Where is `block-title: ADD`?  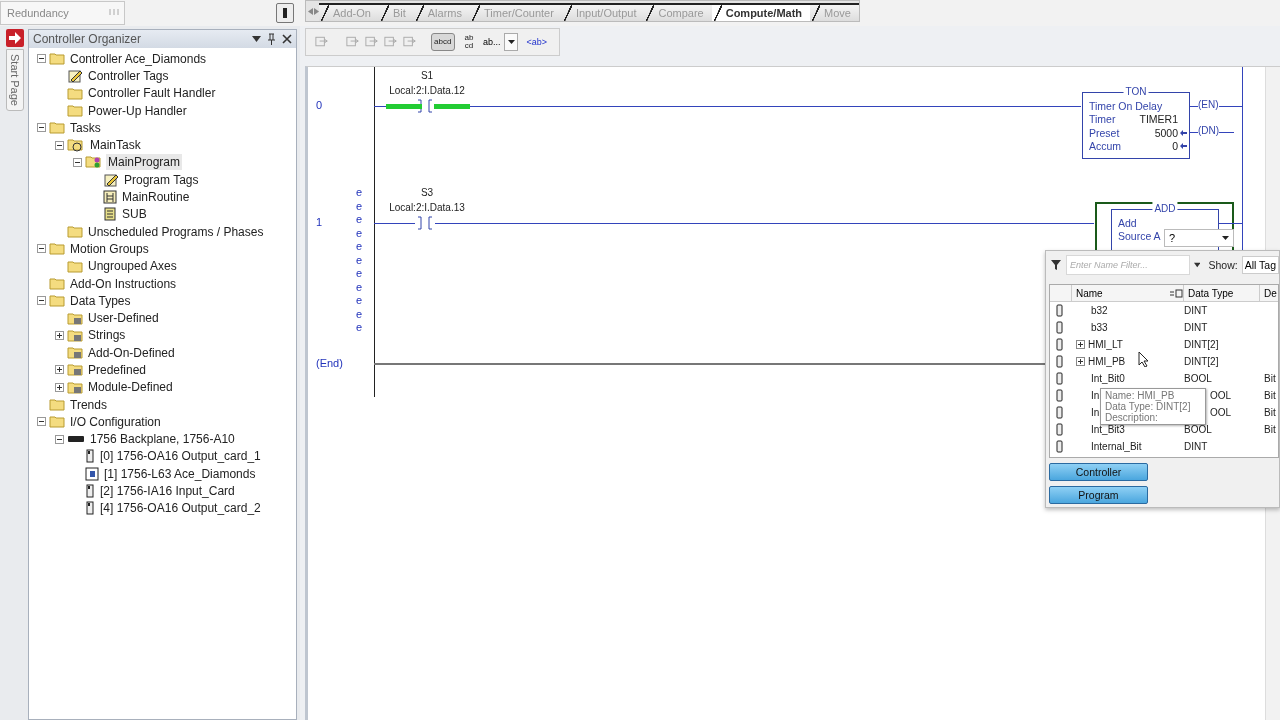 block-title: ADD is located at coordinates (1165, 208).